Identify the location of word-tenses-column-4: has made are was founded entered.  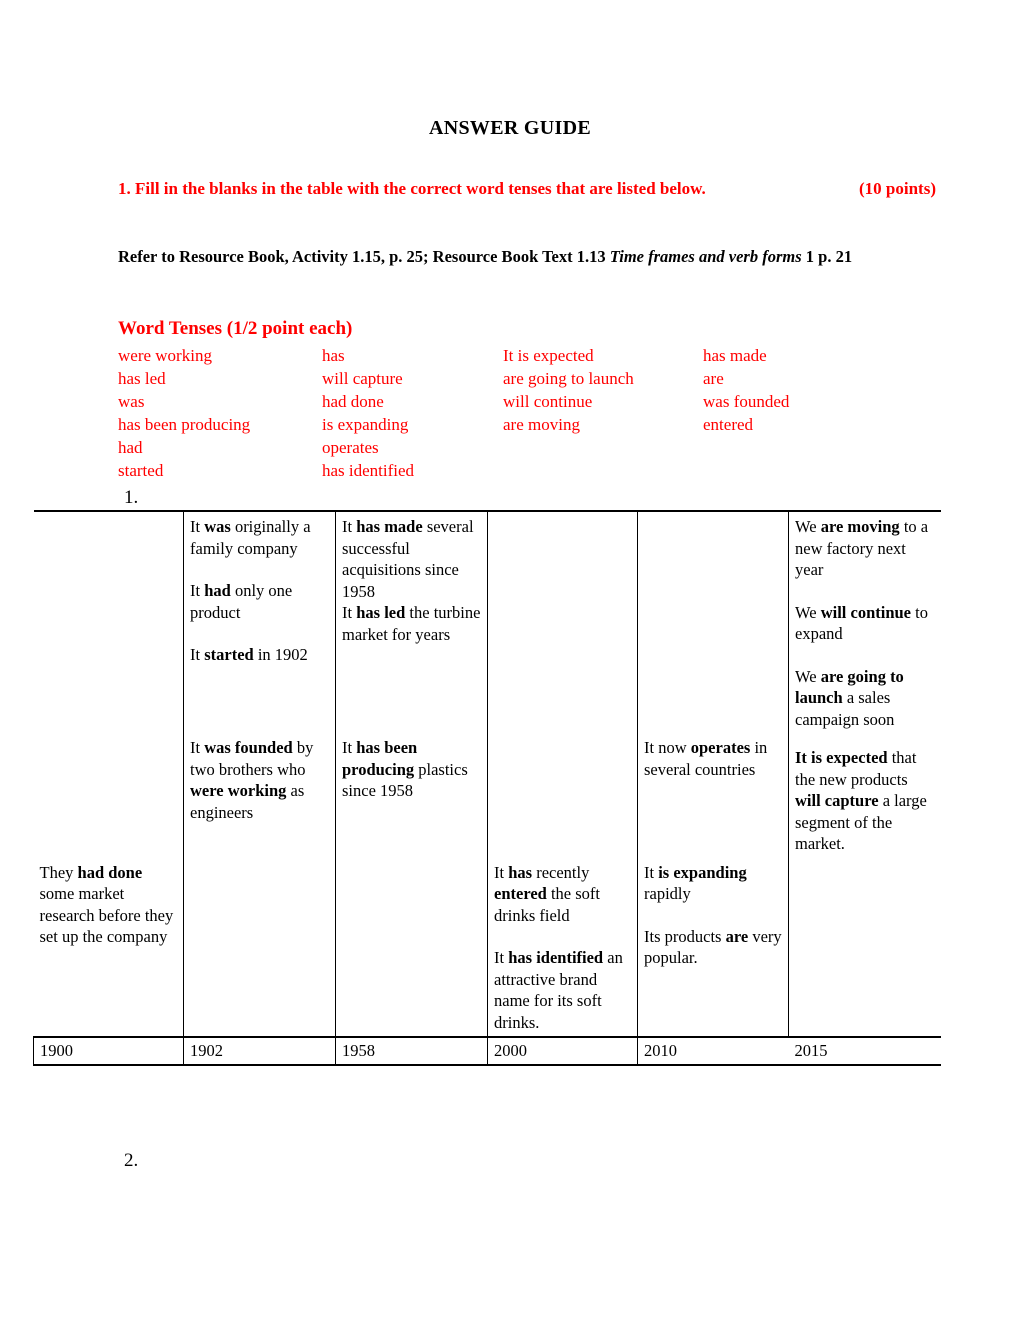
(746, 390).